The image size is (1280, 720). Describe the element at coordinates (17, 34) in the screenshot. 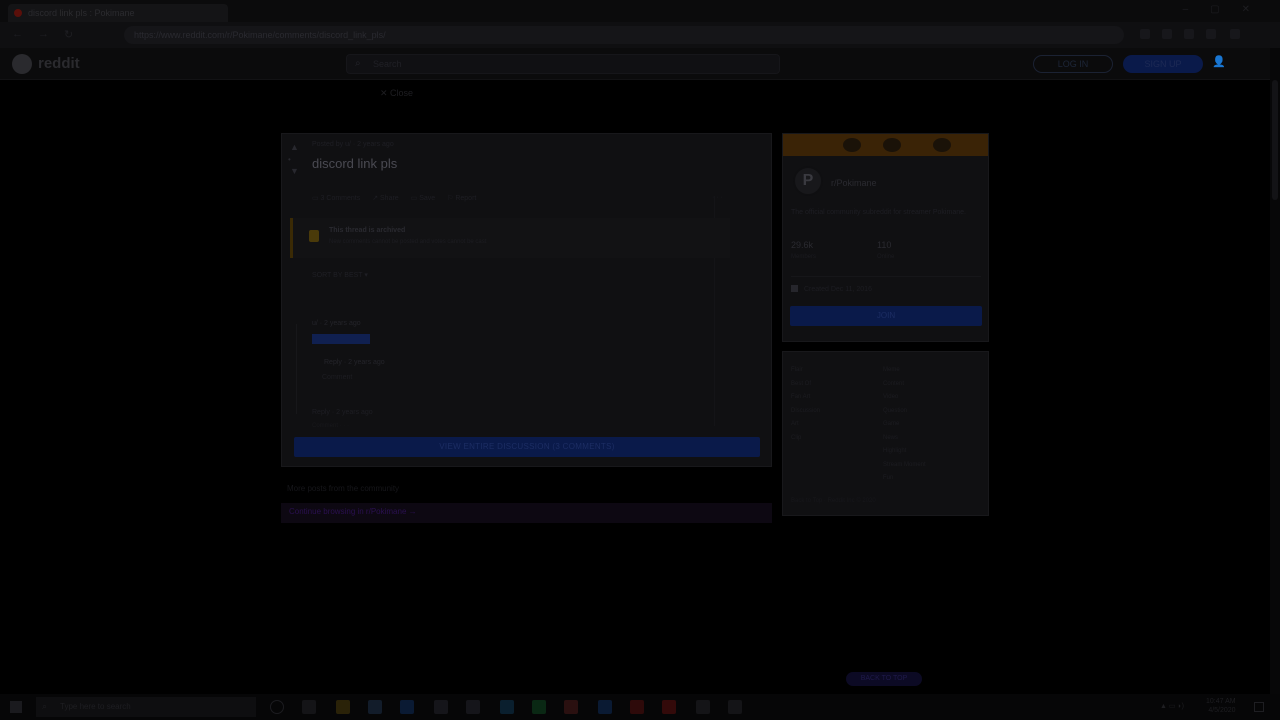

I see `back-arrow-icon: ←` at that location.